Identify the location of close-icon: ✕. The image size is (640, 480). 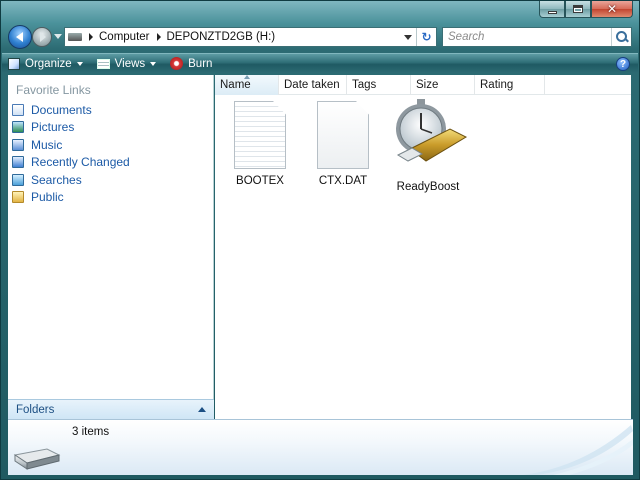
(612, 9).